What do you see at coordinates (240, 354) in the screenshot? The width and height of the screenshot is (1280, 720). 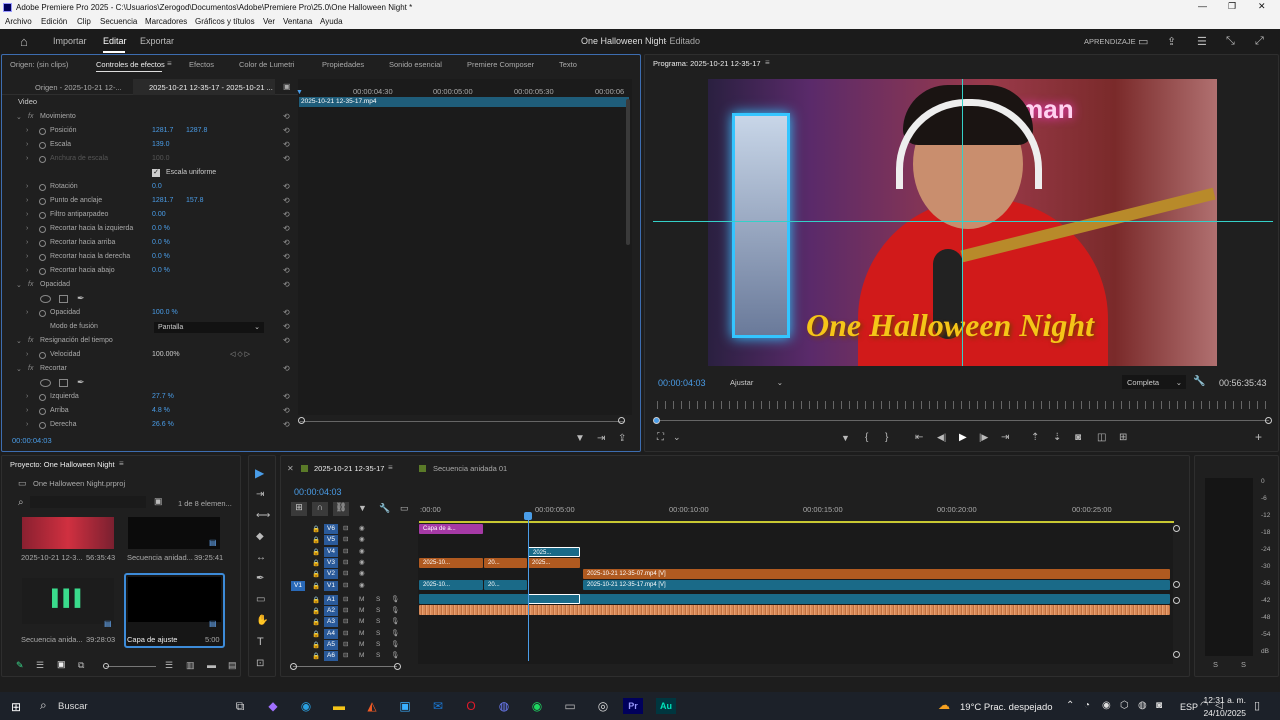 I see `keyframe-nav: ◁ ◇ ▷` at bounding box center [240, 354].